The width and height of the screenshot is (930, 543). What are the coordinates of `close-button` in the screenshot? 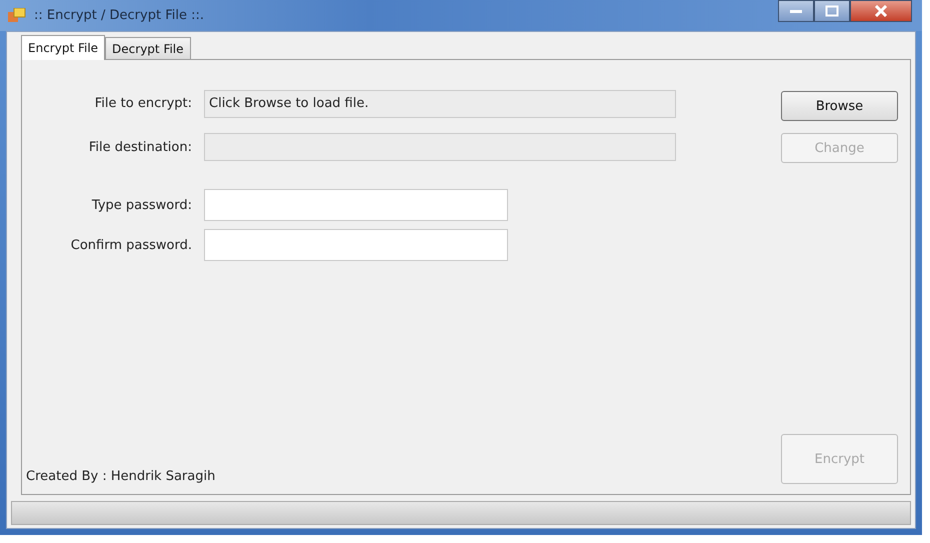 It's located at (881, 11).